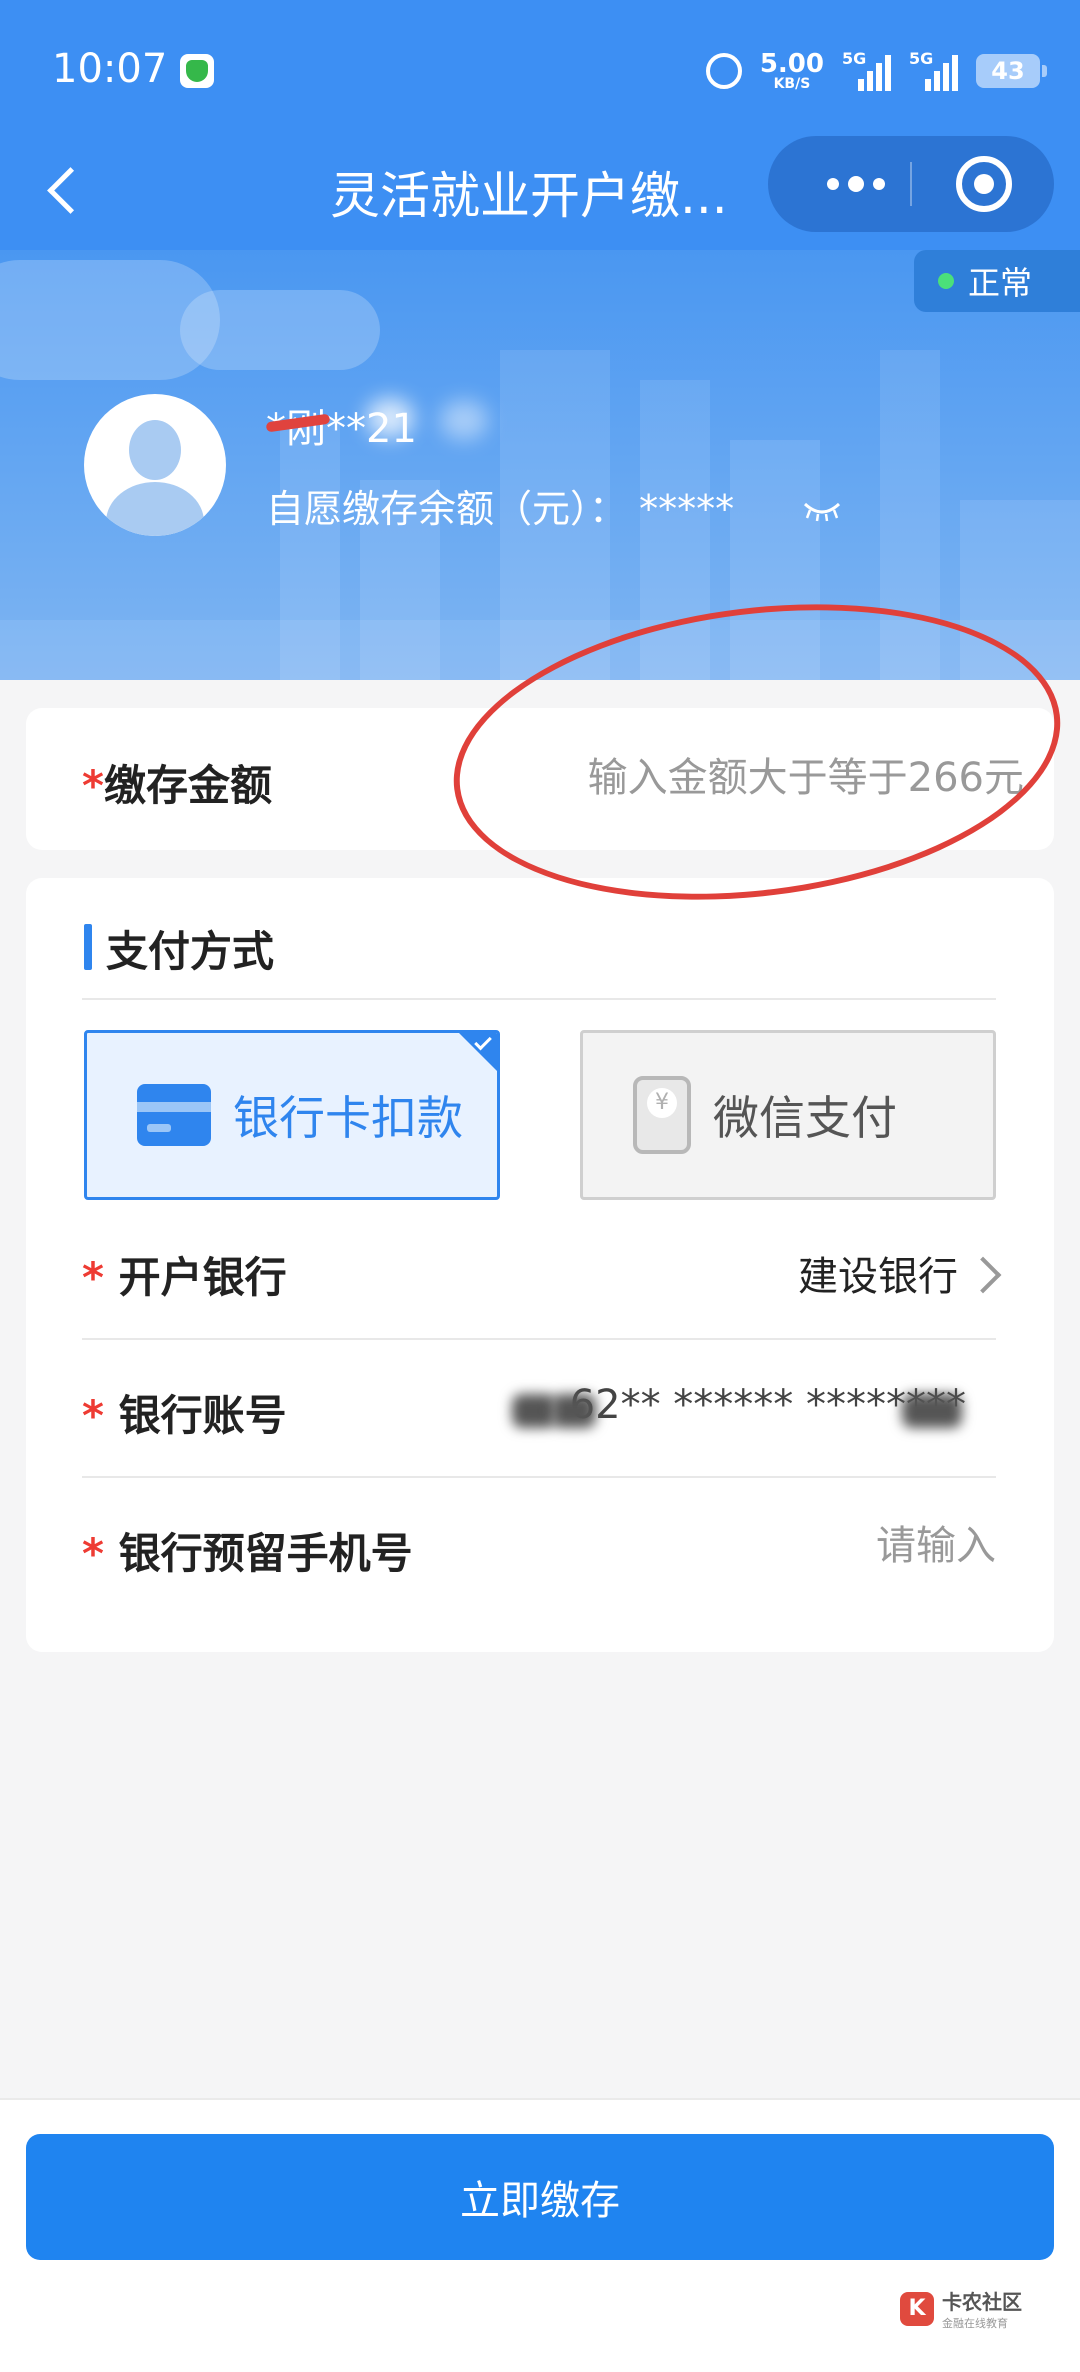 This screenshot has width=1080, height=2372. I want to click on eye-closed-icon, so click(822, 511).